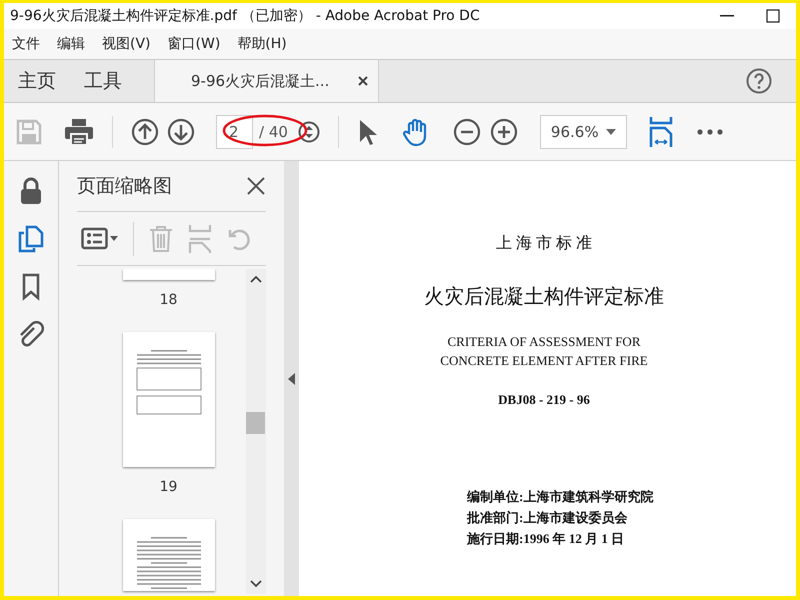  Describe the element at coordinates (727, 16) in the screenshot. I see `minimize-icon` at that location.